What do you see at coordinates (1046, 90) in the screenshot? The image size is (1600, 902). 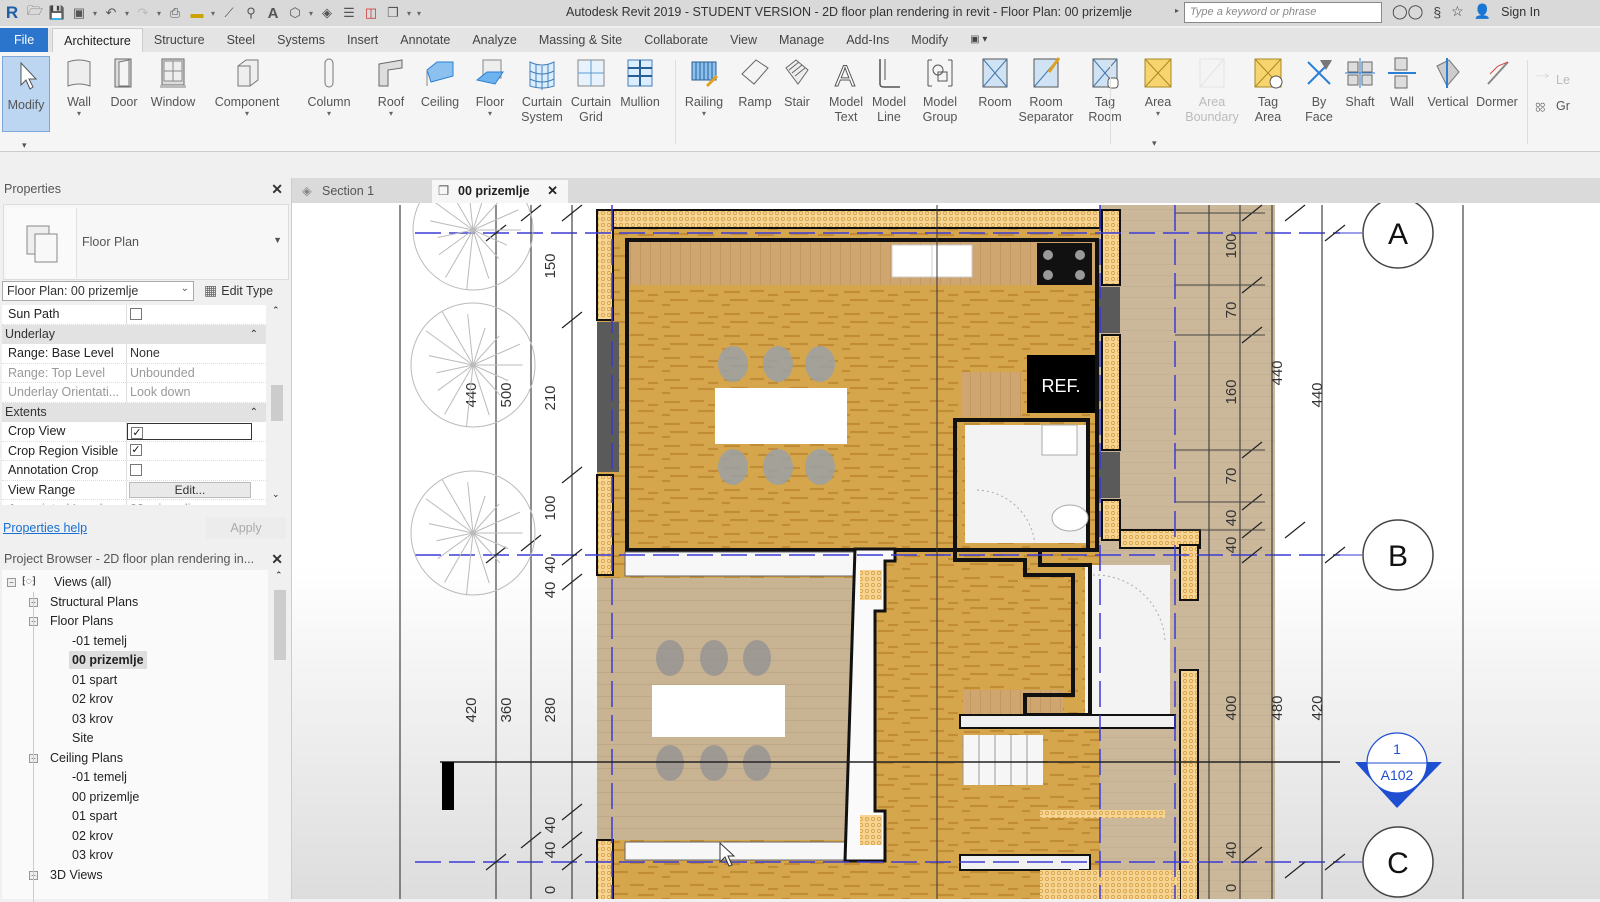 I see `tool-room-separator: Room Separator` at bounding box center [1046, 90].